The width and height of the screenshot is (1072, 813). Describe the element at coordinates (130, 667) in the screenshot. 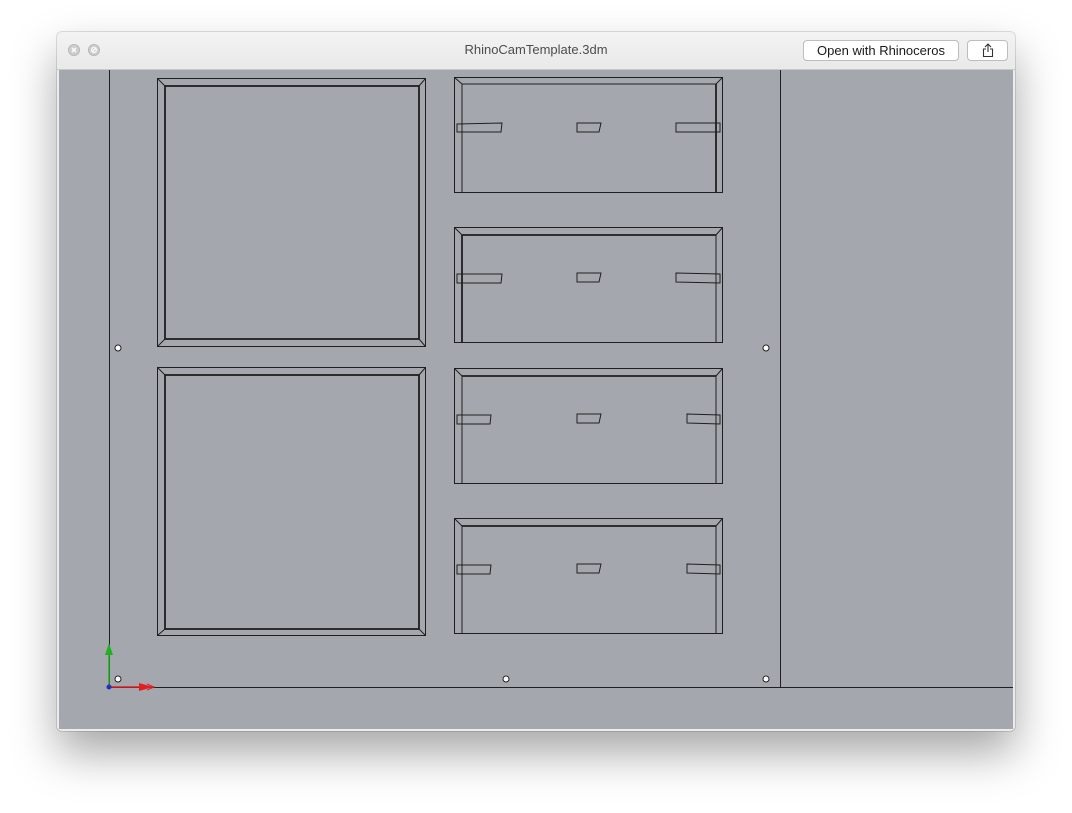

I see `world-axes-icon` at that location.